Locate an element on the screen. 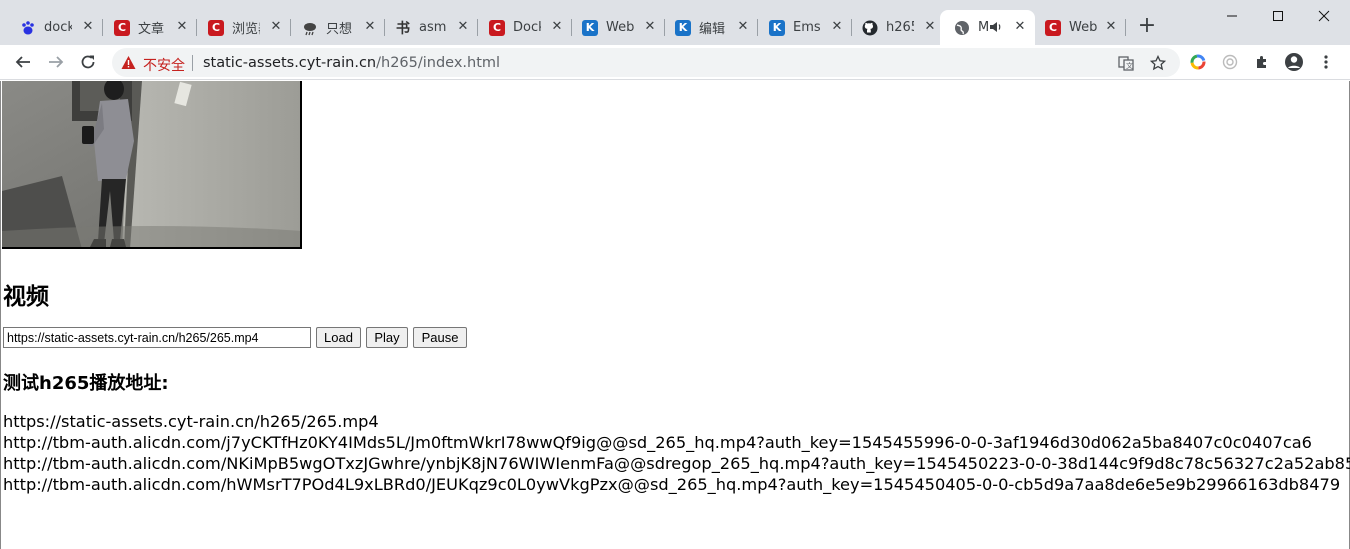  tab-7: K Web ✕ is located at coordinates (616, 27).